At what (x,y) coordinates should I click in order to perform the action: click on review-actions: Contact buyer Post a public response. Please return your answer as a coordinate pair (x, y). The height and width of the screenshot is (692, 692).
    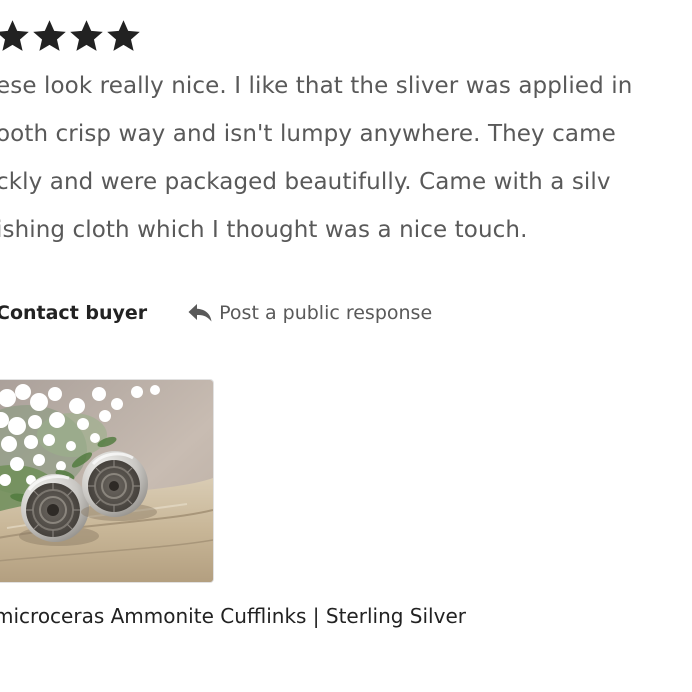
    Looking at the image, I should click on (216, 313).